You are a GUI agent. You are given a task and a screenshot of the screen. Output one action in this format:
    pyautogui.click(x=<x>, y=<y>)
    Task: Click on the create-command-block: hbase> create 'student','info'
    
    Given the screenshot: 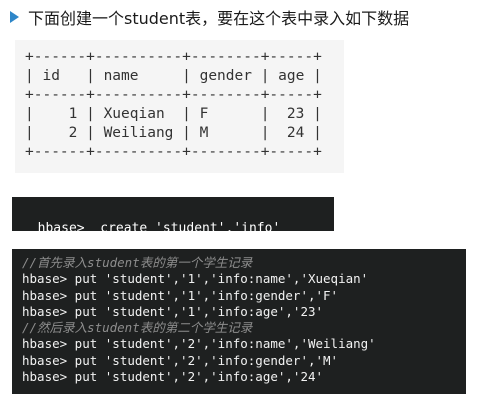 What is the action you would take?
    pyautogui.click(x=173, y=216)
    